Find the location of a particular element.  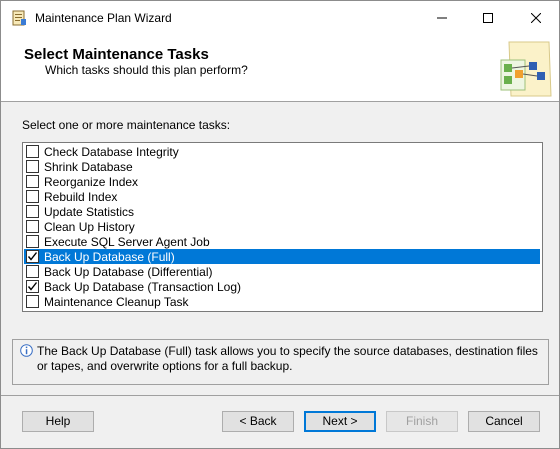

task-label: Check Database Integrity is located at coordinates (111, 151).